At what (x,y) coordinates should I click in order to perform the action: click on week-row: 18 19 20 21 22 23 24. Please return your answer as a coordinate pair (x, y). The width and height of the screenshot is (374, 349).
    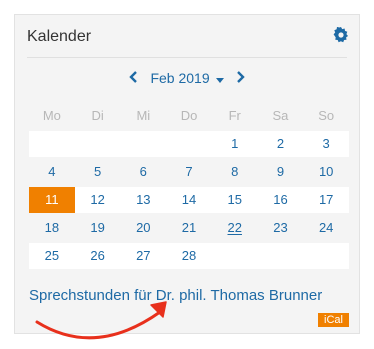
    Looking at the image, I should click on (189, 228).